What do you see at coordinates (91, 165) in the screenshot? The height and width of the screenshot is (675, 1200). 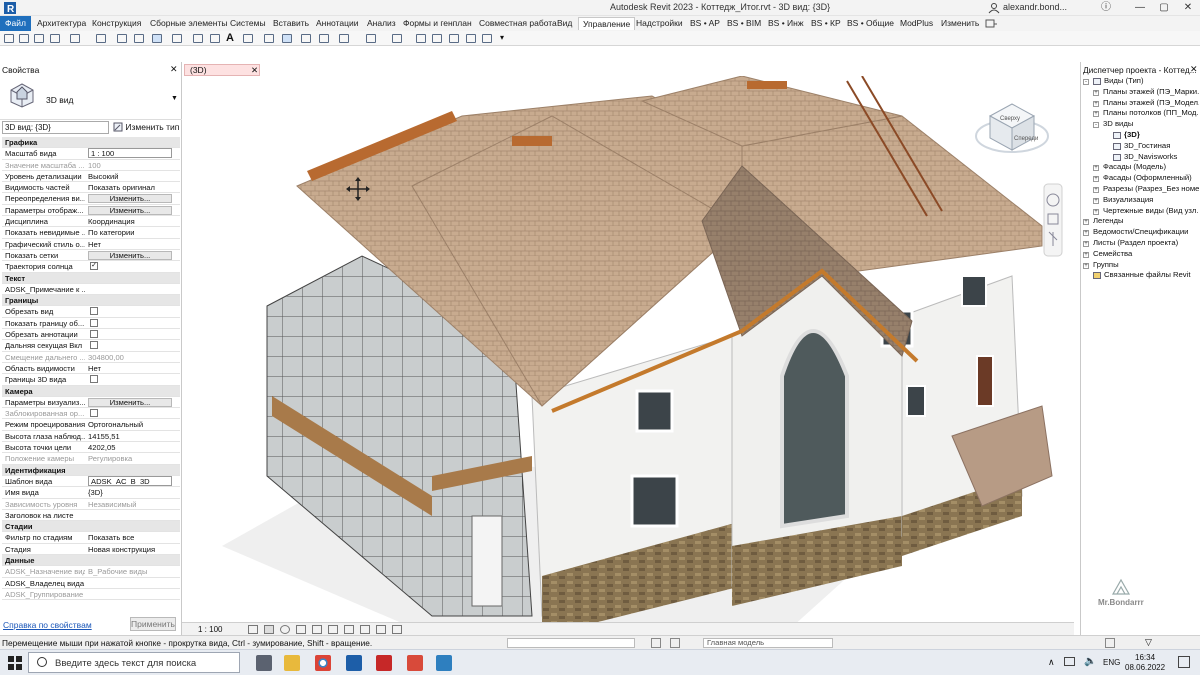 I see `property-row: Значение масштаба ... 100` at bounding box center [91, 165].